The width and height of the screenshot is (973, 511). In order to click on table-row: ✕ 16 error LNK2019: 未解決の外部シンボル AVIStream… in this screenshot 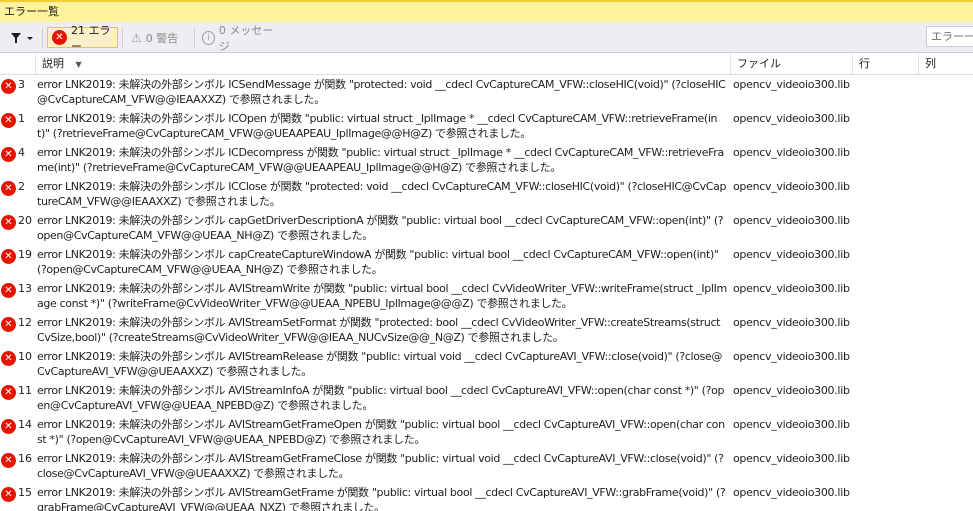, I will do `click(486, 466)`.